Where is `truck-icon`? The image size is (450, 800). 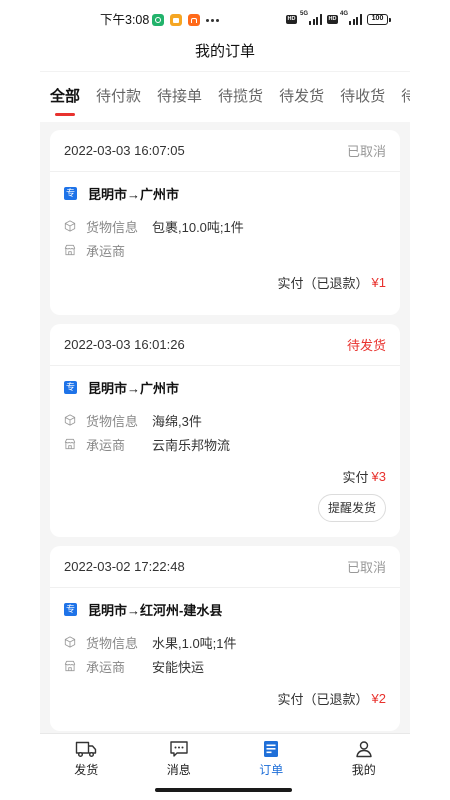 truck-icon is located at coordinates (86, 749).